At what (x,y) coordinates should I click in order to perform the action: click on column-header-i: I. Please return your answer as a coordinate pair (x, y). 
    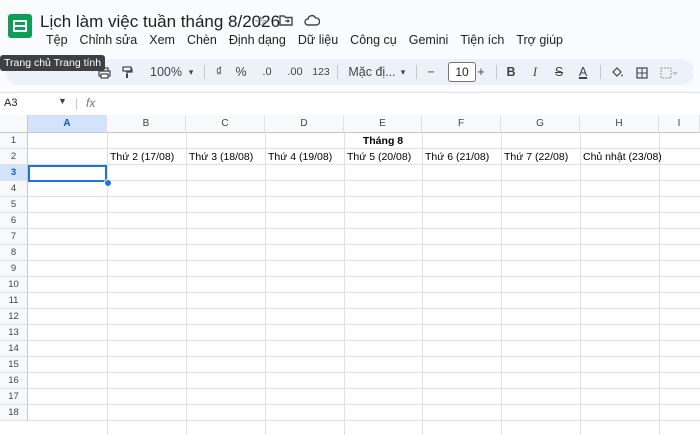
    Looking at the image, I should click on (679, 124).